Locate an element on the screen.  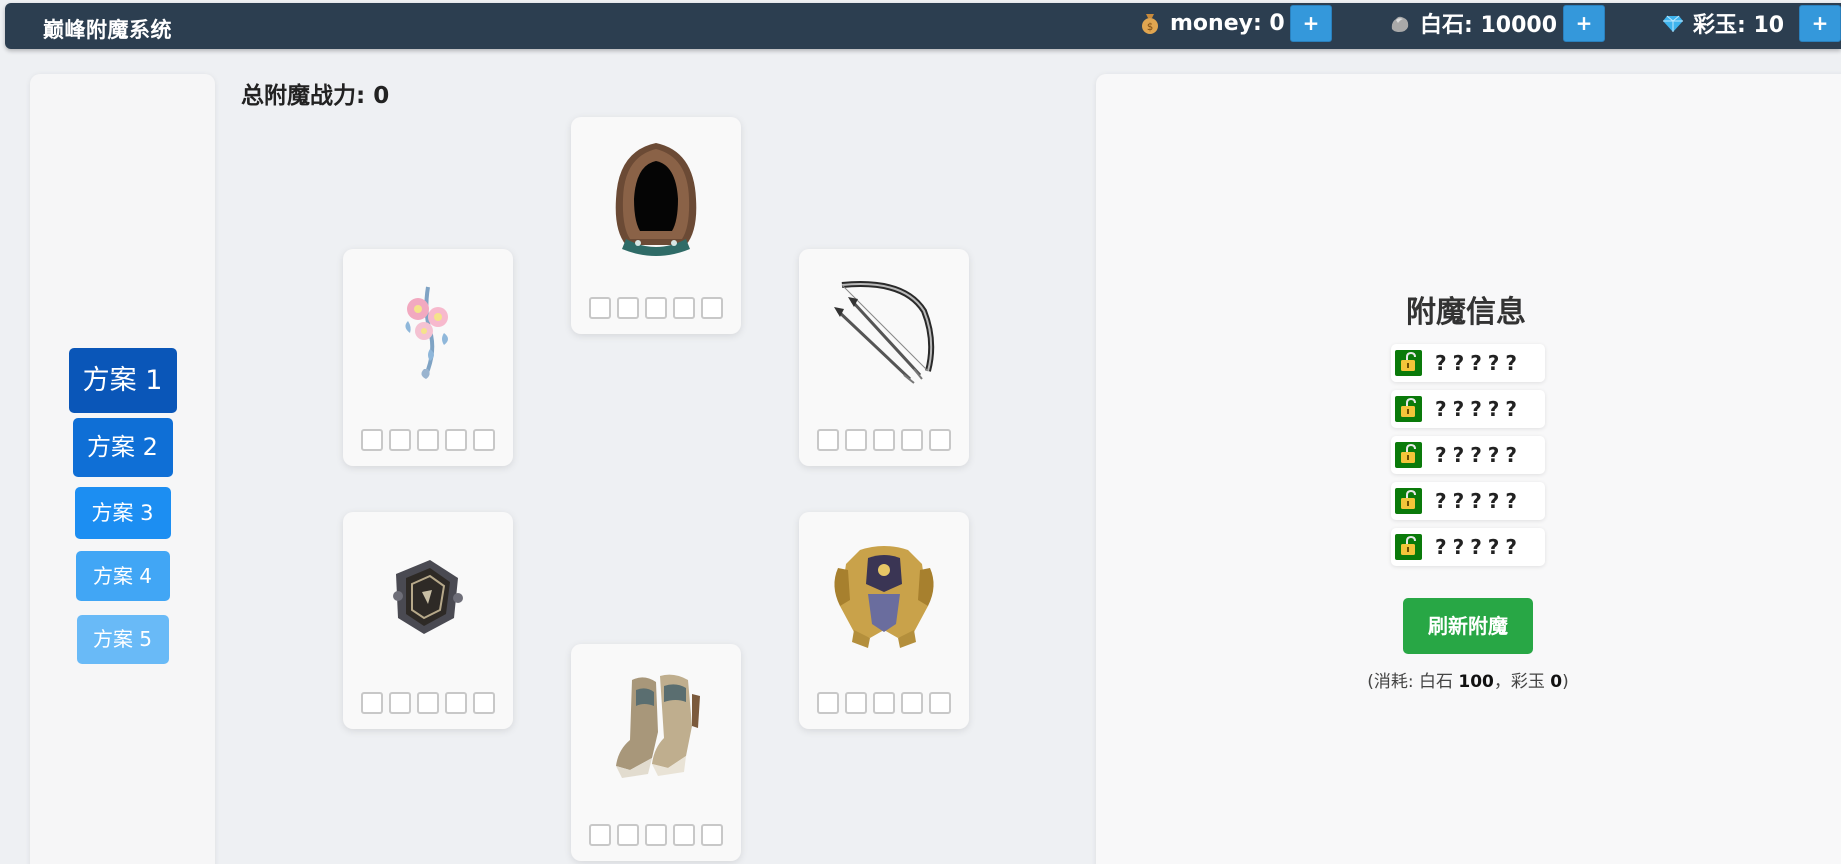
resource-white-stone: 白石: 10000 is located at coordinates (1472, 23).